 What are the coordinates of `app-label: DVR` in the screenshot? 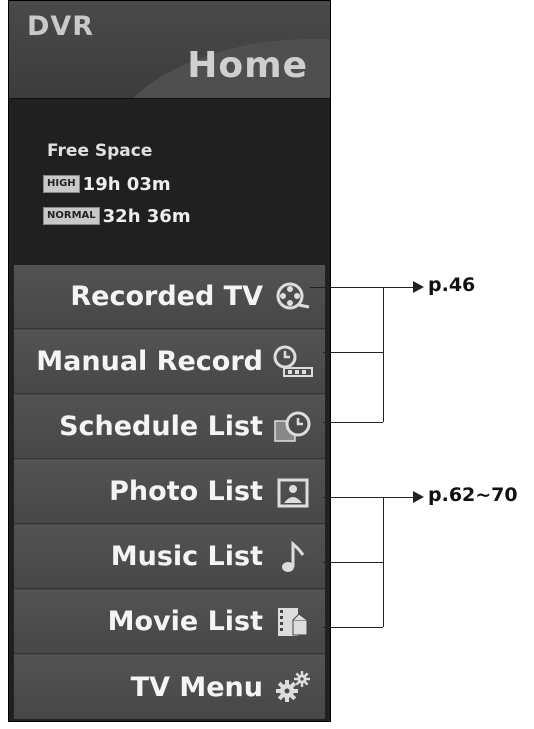 It's located at (61, 26).